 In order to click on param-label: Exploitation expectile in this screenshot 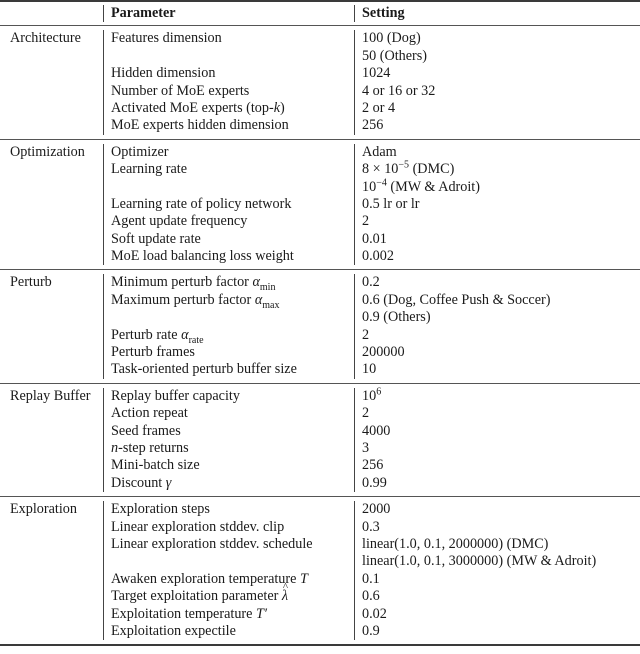, I will do `click(173, 630)`.